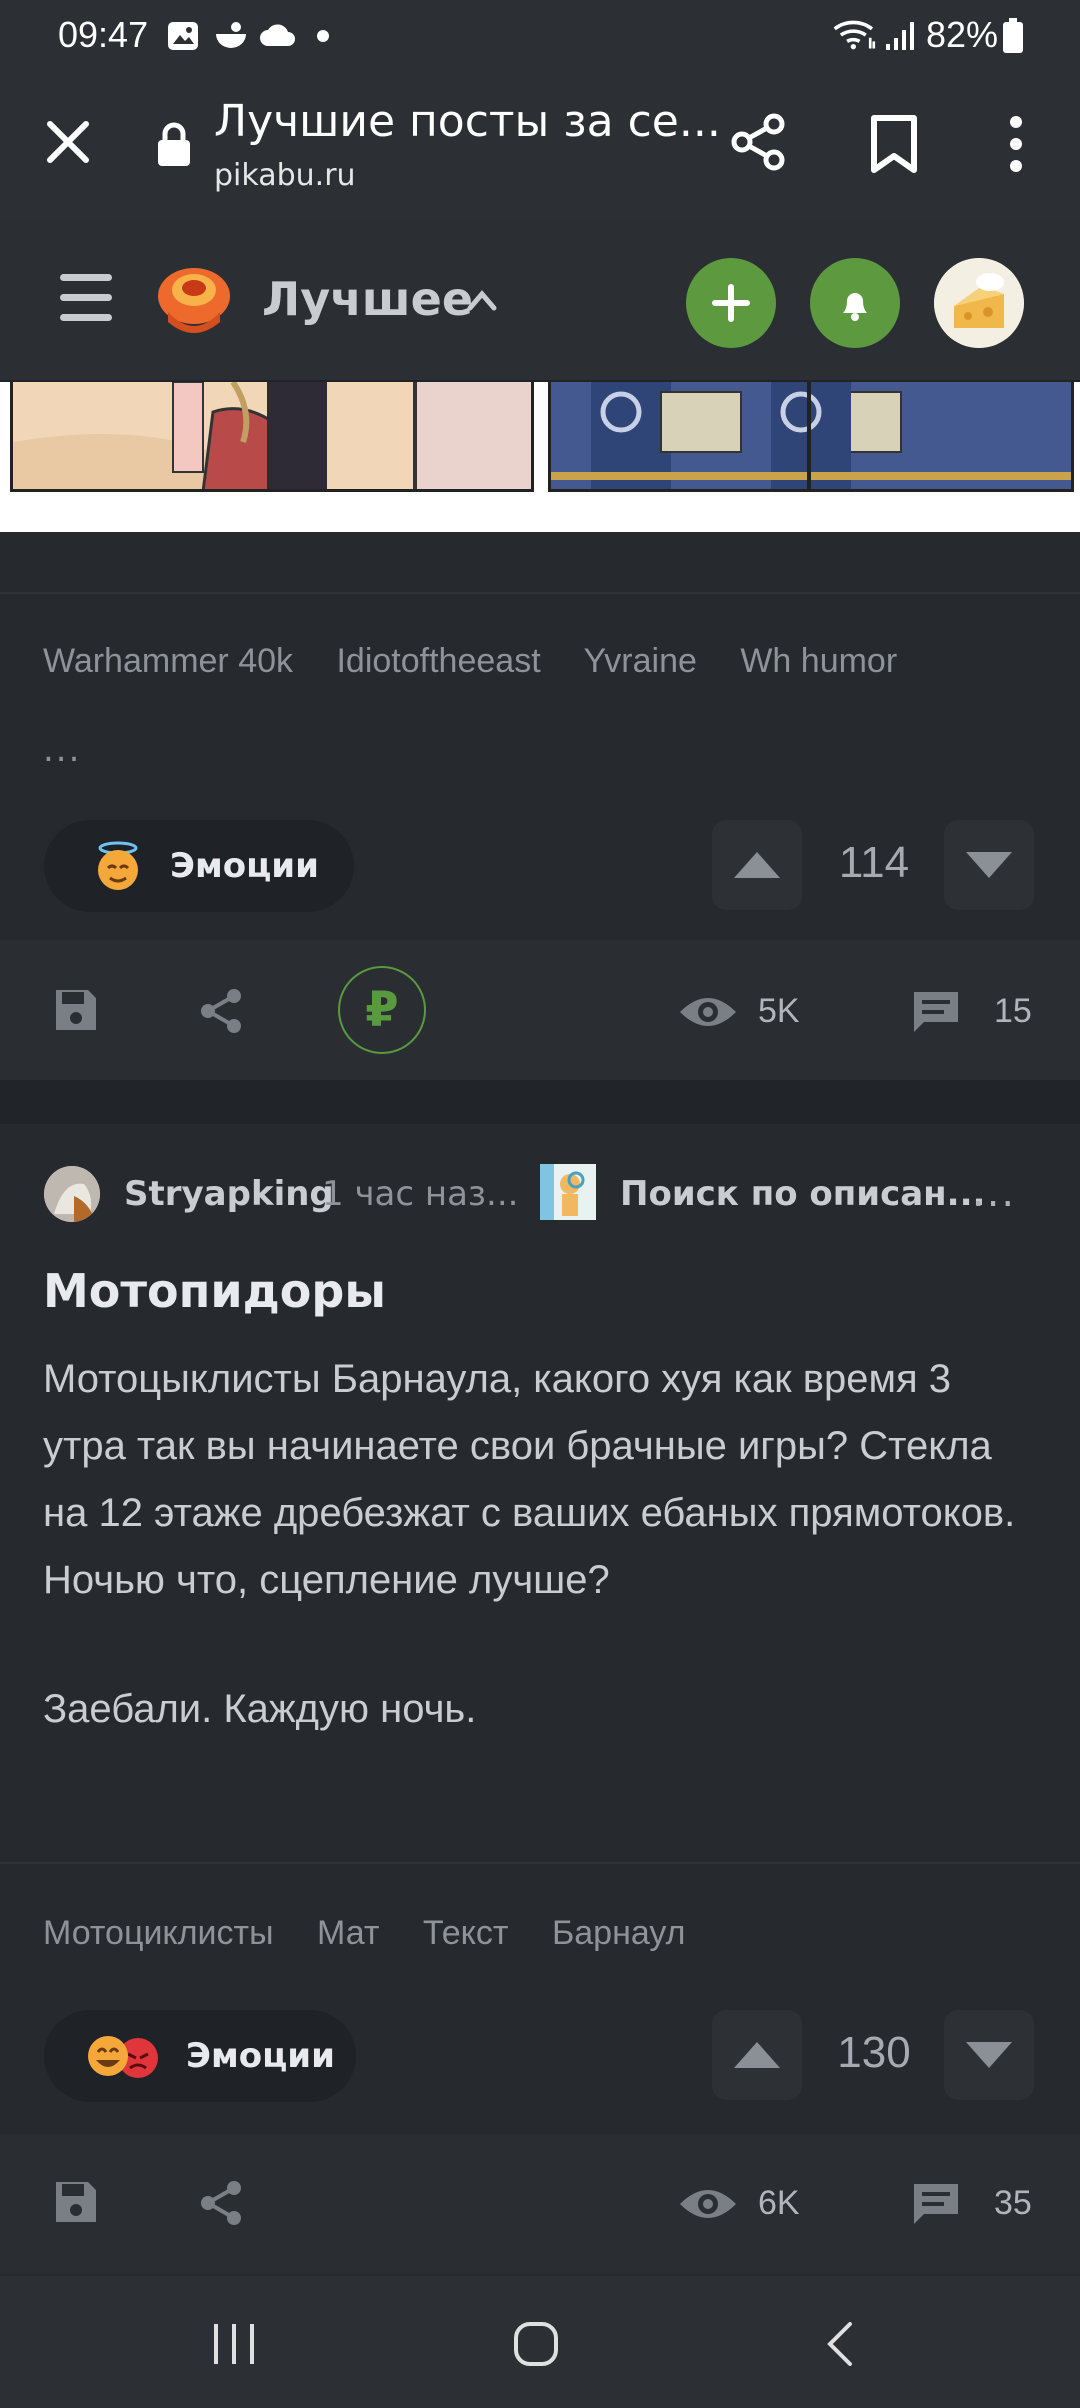  What do you see at coordinates (874, 2052) in the screenshot?
I see `post-rating: 130` at bounding box center [874, 2052].